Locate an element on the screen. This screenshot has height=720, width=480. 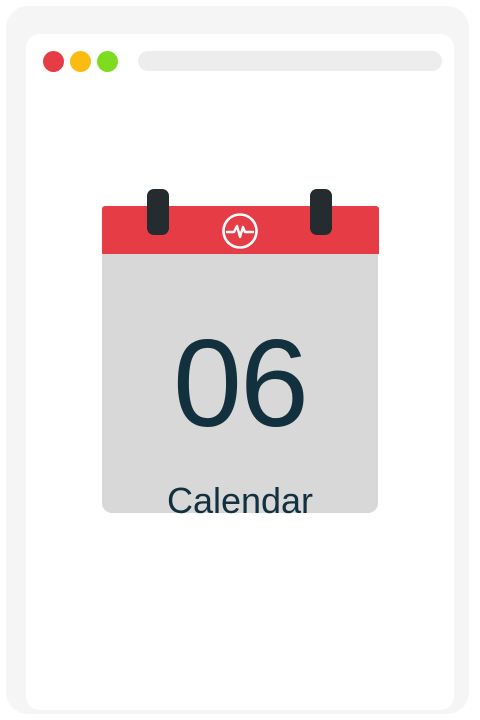
window-close-button is located at coordinates (53, 61).